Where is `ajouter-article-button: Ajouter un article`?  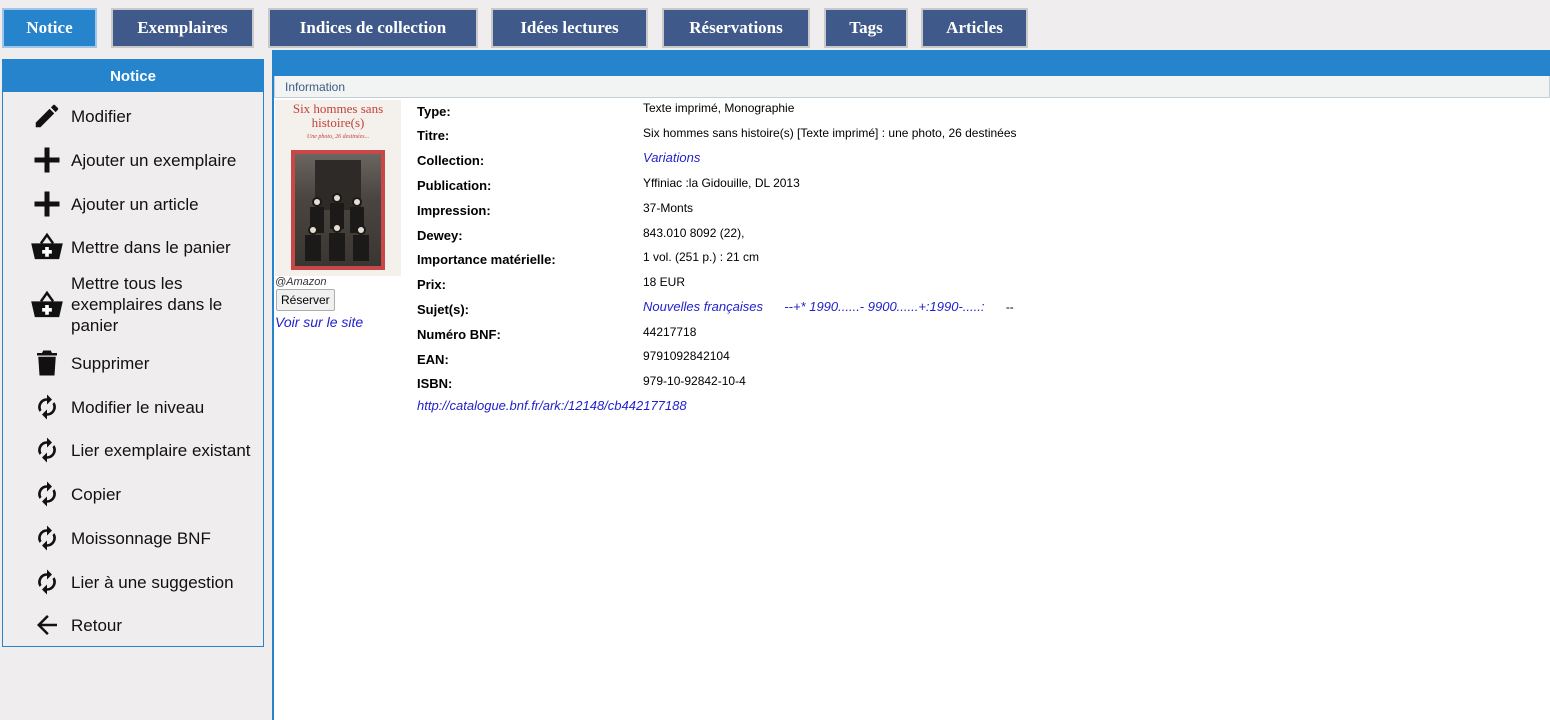 ajouter-article-button: Ajouter un article is located at coordinates (133, 204).